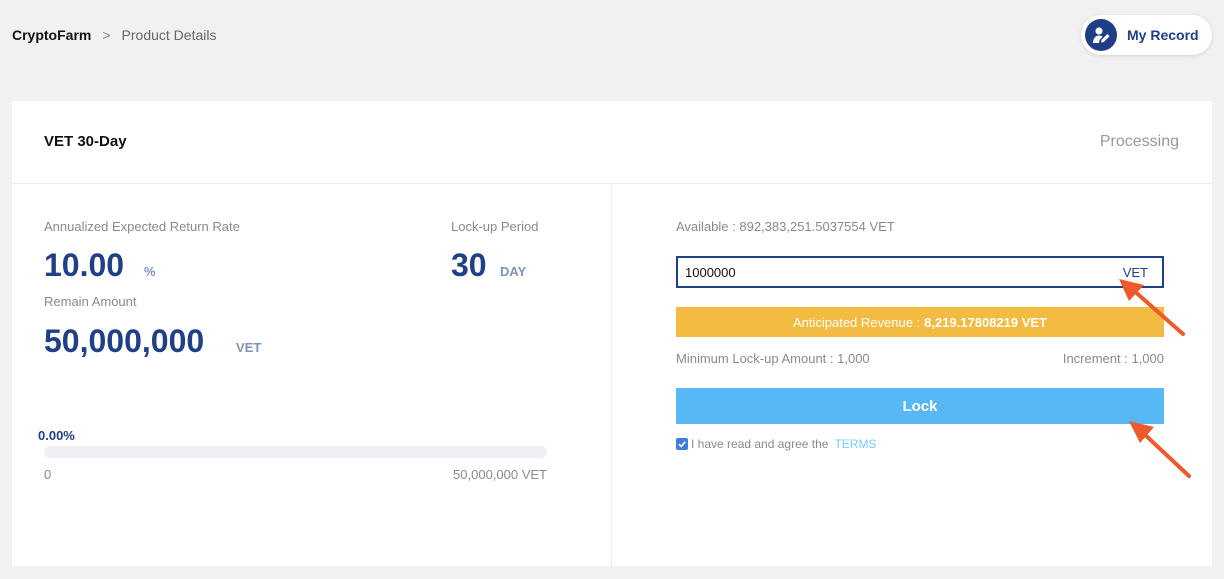 The width and height of the screenshot is (1224, 579). What do you see at coordinates (1101, 35) in the screenshot?
I see `user-edit-icon` at bounding box center [1101, 35].